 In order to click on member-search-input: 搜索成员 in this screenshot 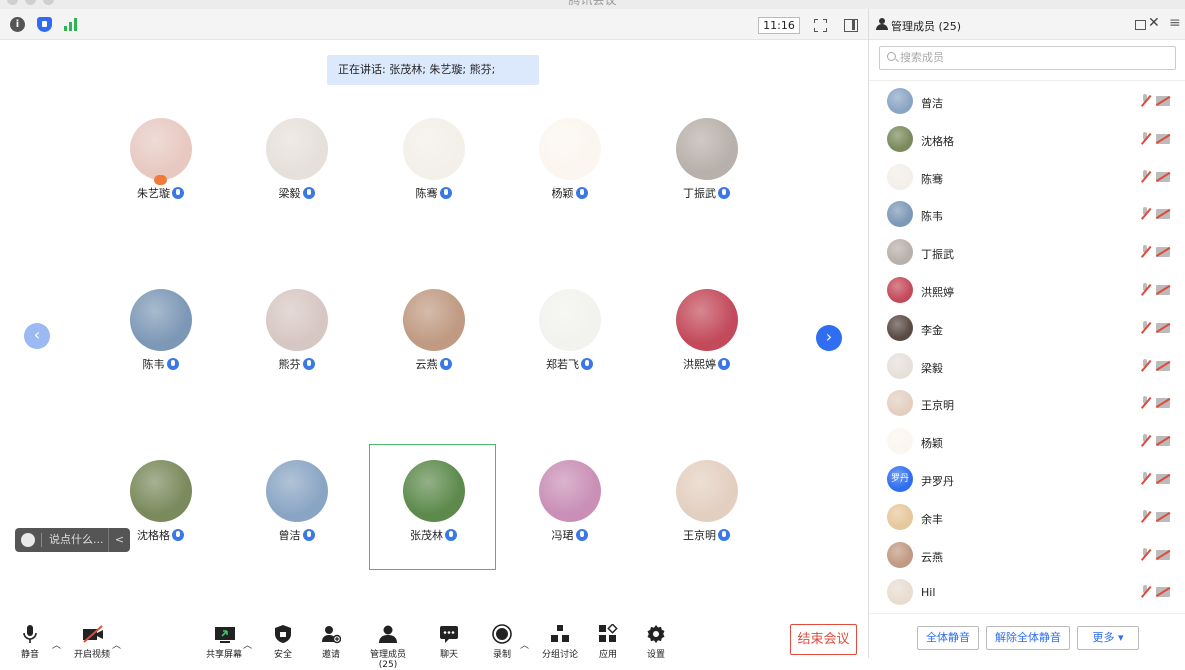, I will do `click(1027, 58)`.